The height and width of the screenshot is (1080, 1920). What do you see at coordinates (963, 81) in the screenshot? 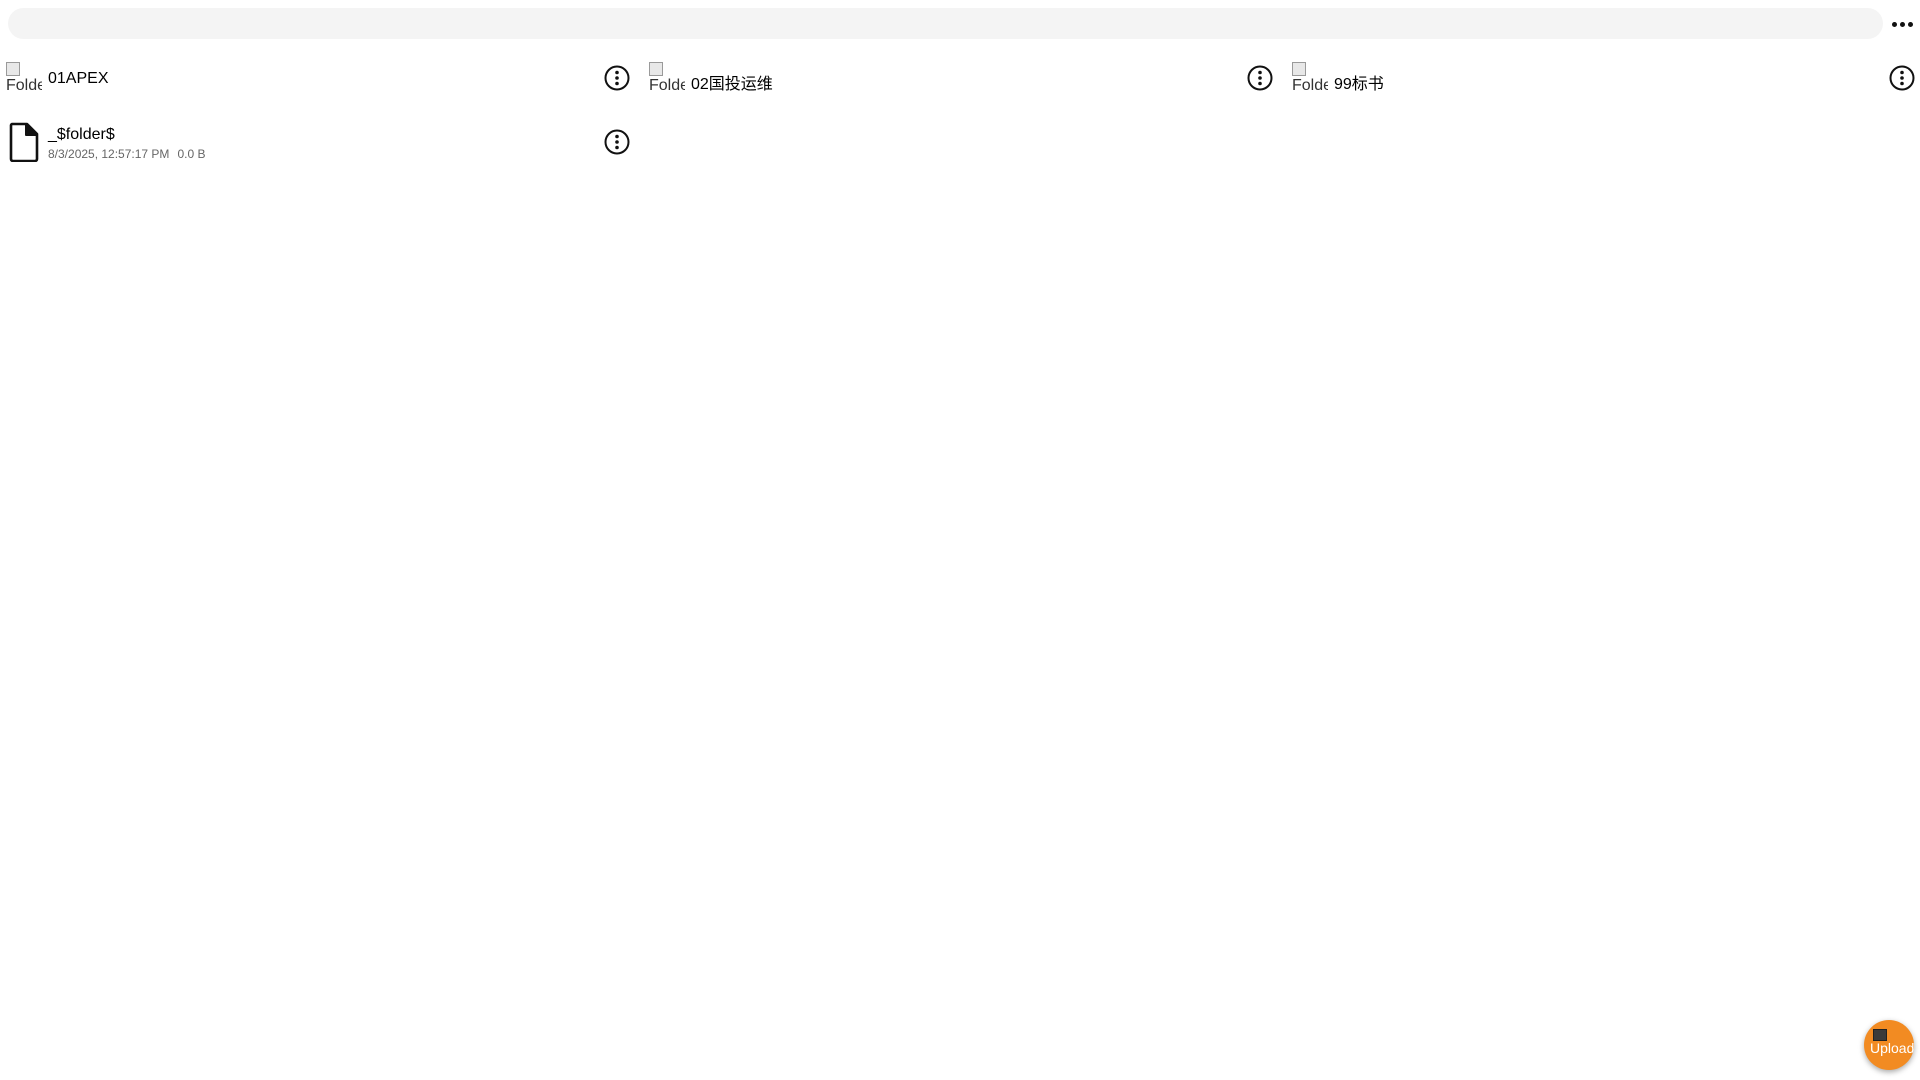
I see `folder-item: Folder 02国投运维` at bounding box center [963, 81].